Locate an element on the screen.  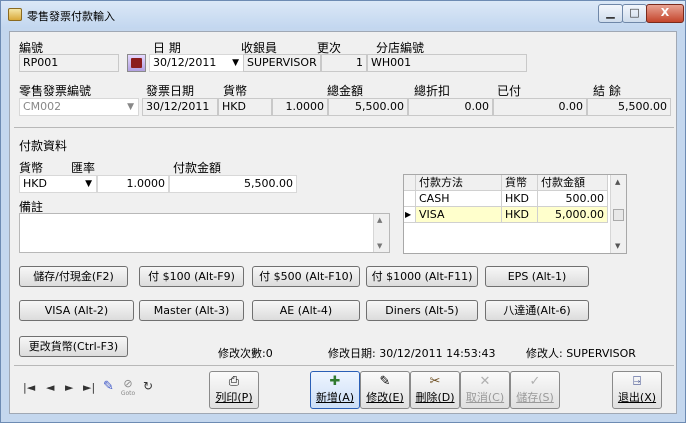
goto-icon: ⊘ Goto is located at coordinates (128, 387).